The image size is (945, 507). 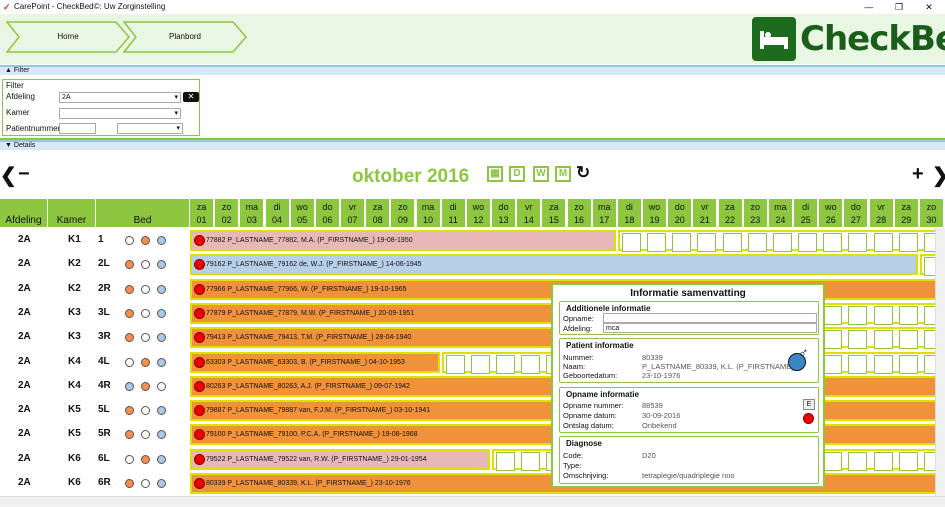 What do you see at coordinates (150, 128) in the screenshot?
I see `patientnummer-select` at bounding box center [150, 128].